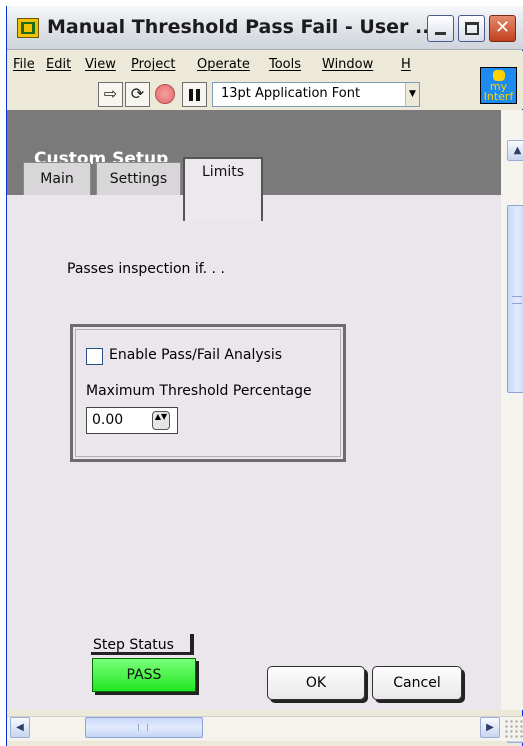  I want to click on maximize-button, so click(471, 28).